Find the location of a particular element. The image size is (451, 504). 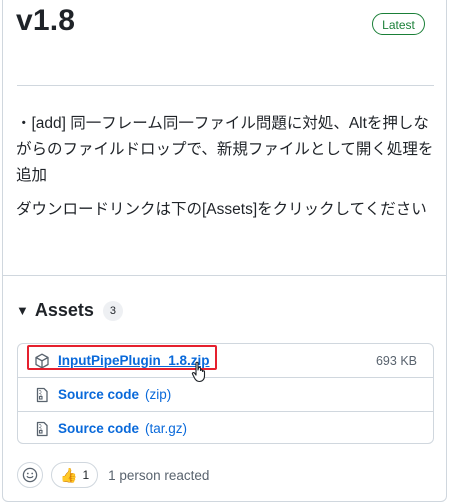

section-separator is located at coordinates (224, 275).